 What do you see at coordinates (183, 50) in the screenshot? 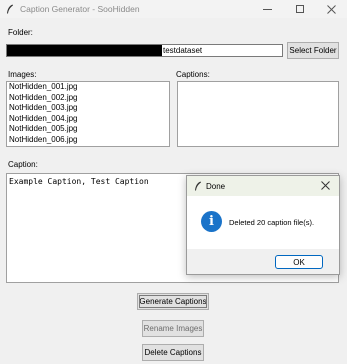
I see `folder-path-text: testdataset` at bounding box center [183, 50].